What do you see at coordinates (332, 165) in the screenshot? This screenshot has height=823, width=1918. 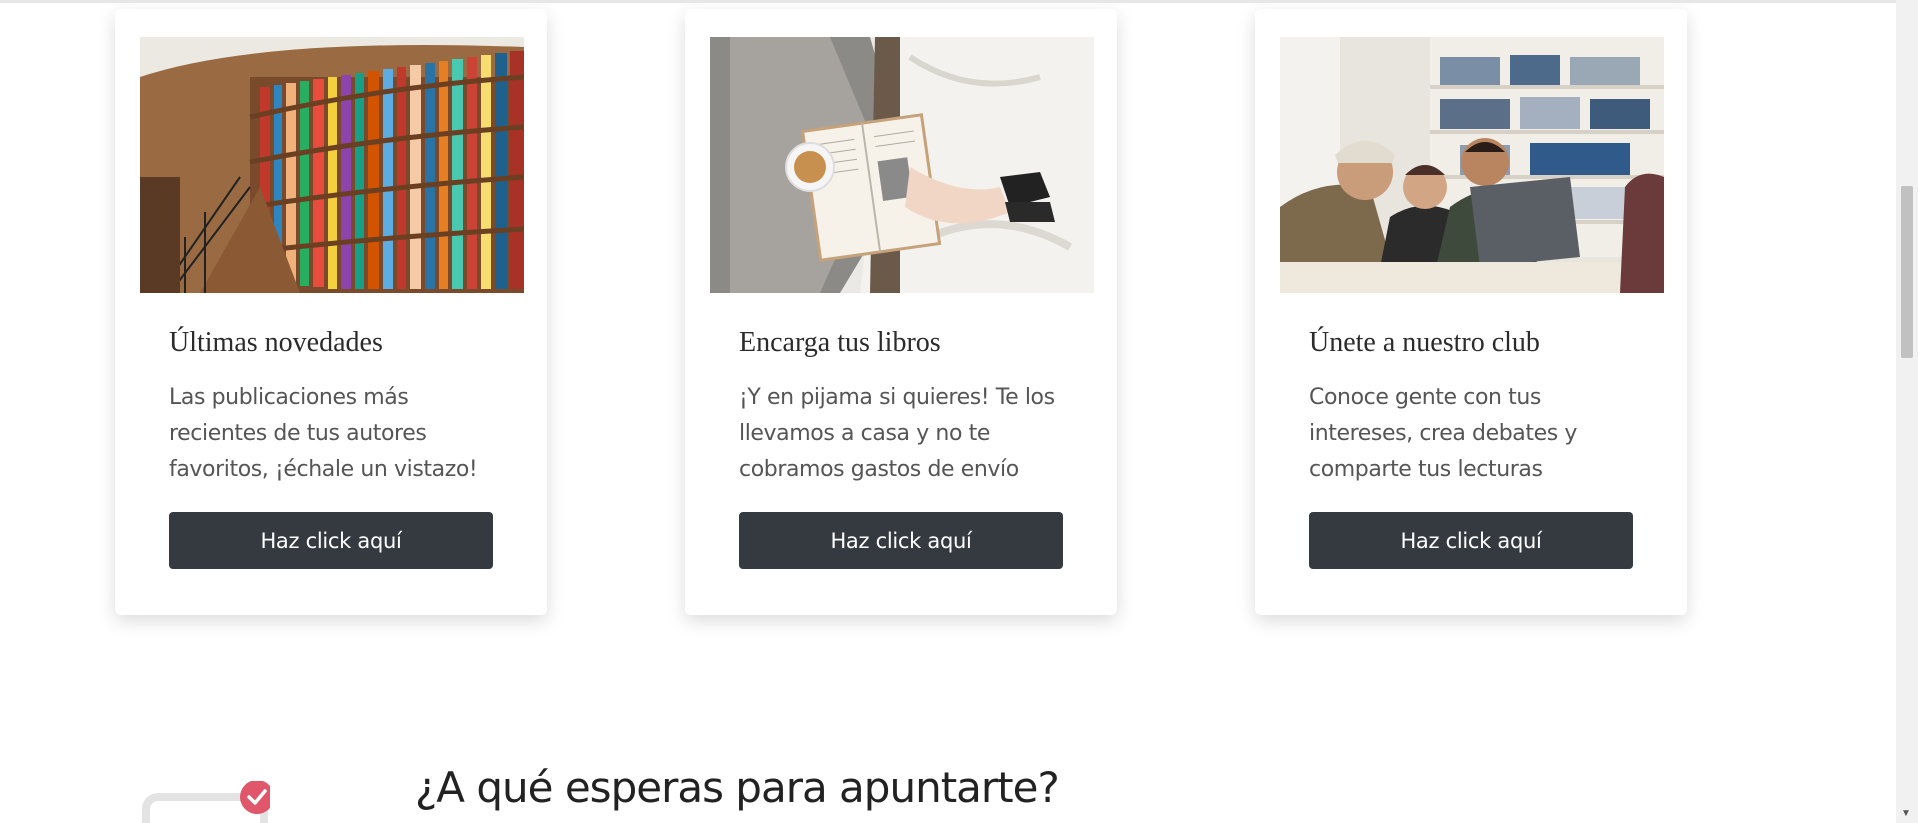 I see `library-bookshelves-photo` at bounding box center [332, 165].